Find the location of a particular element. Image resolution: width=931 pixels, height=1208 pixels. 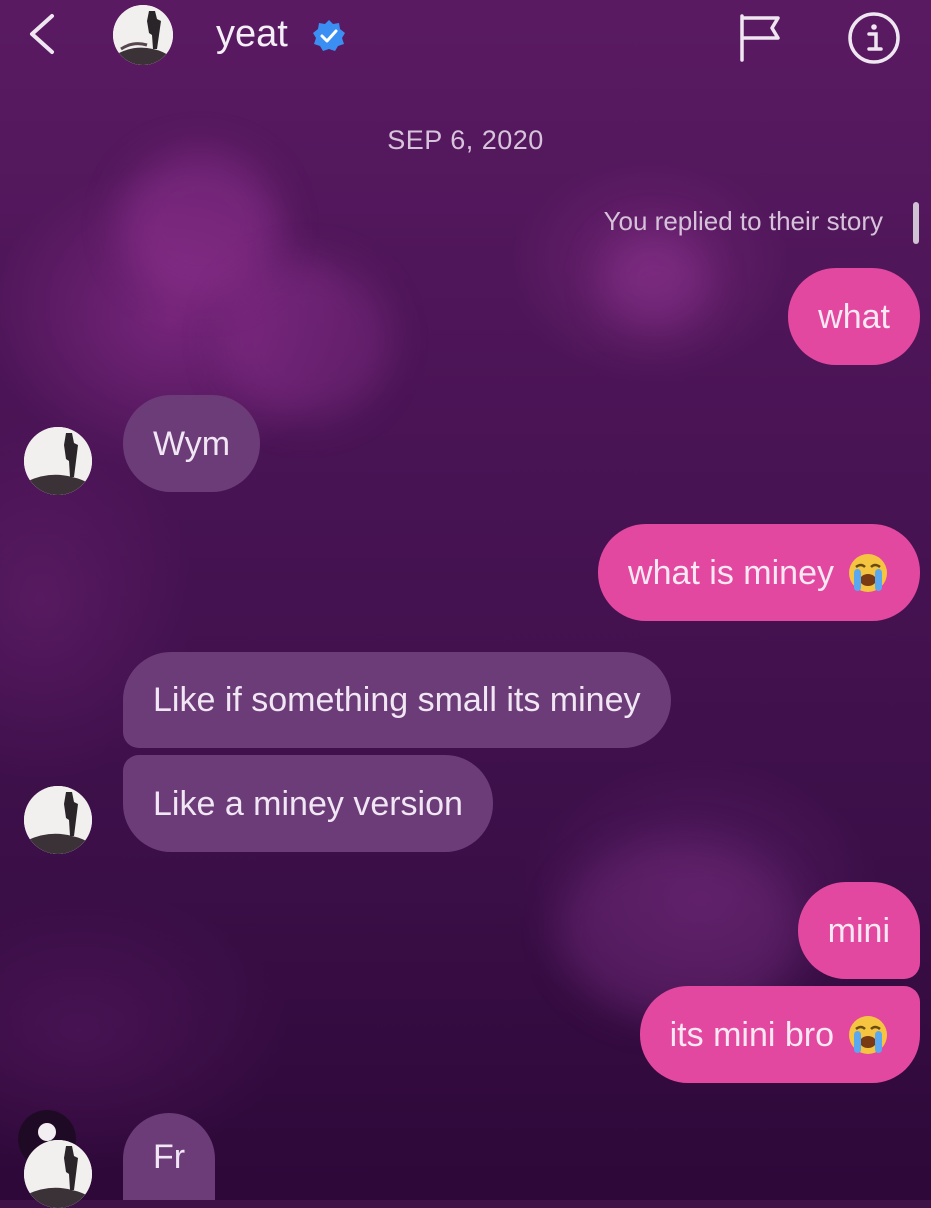

profile-avatar is located at coordinates (143, 35).